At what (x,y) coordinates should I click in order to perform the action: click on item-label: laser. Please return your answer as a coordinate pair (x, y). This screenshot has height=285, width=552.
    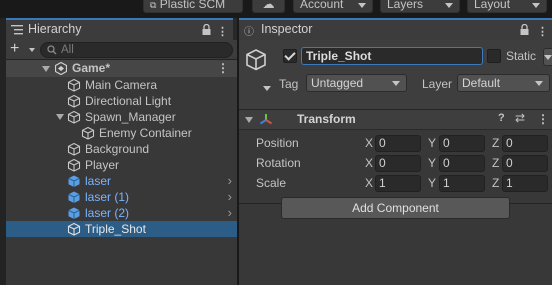
    Looking at the image, I should click on (98, 181).